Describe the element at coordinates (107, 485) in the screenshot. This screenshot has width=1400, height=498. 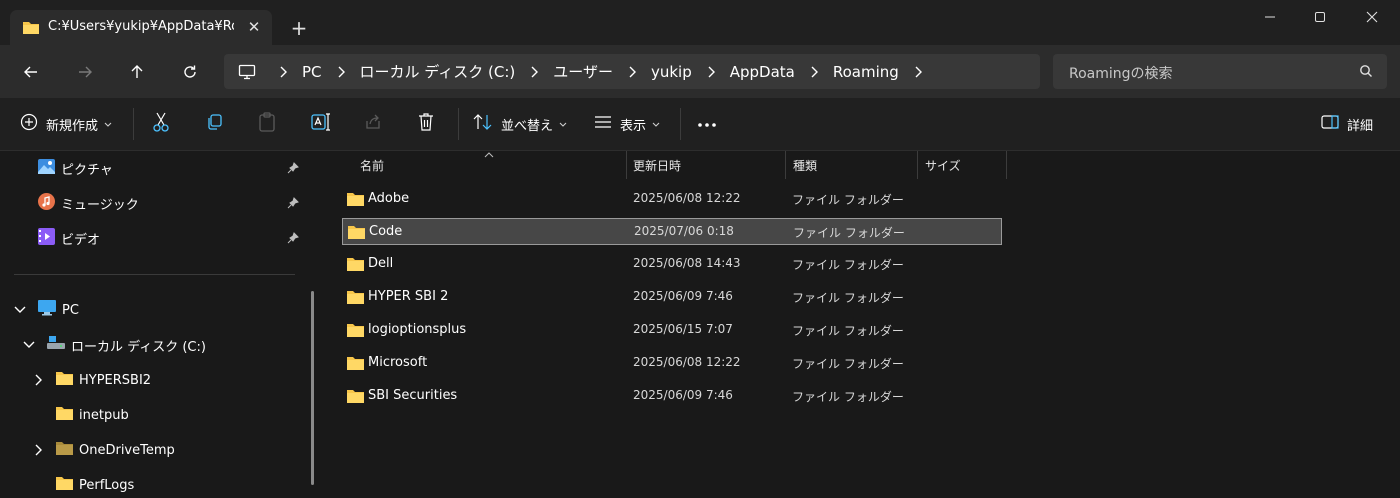
I see `sidebar-item-label: PerfLogs` at that location.